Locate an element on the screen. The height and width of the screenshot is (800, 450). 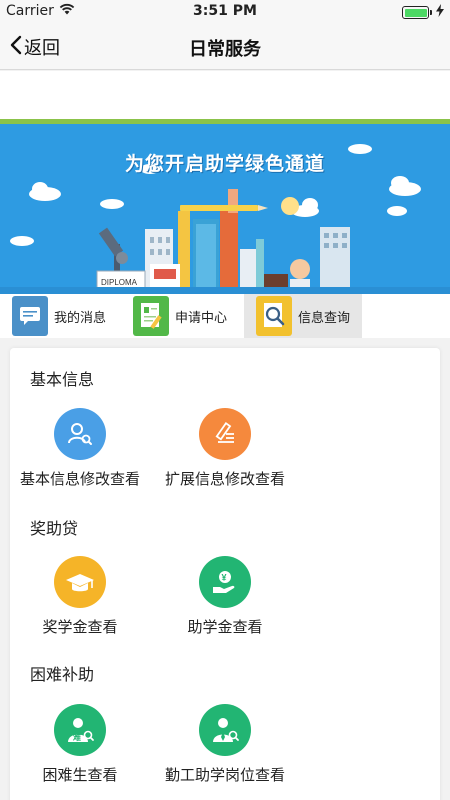
tile-label: 扩展信息修改查看 is located at coordinates (224, 479).